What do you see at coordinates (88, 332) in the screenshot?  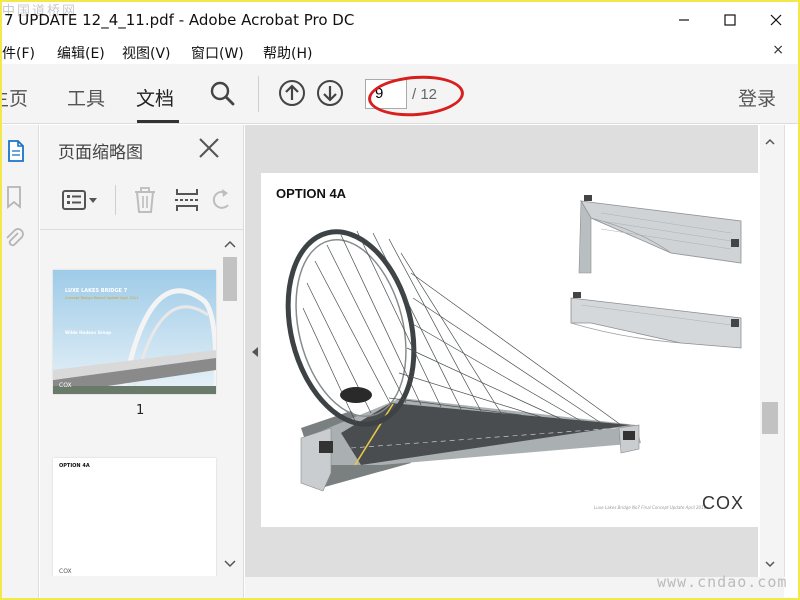 I see `thumb1-company: Wilde Hodson Group` at bounding box center [88, 332].